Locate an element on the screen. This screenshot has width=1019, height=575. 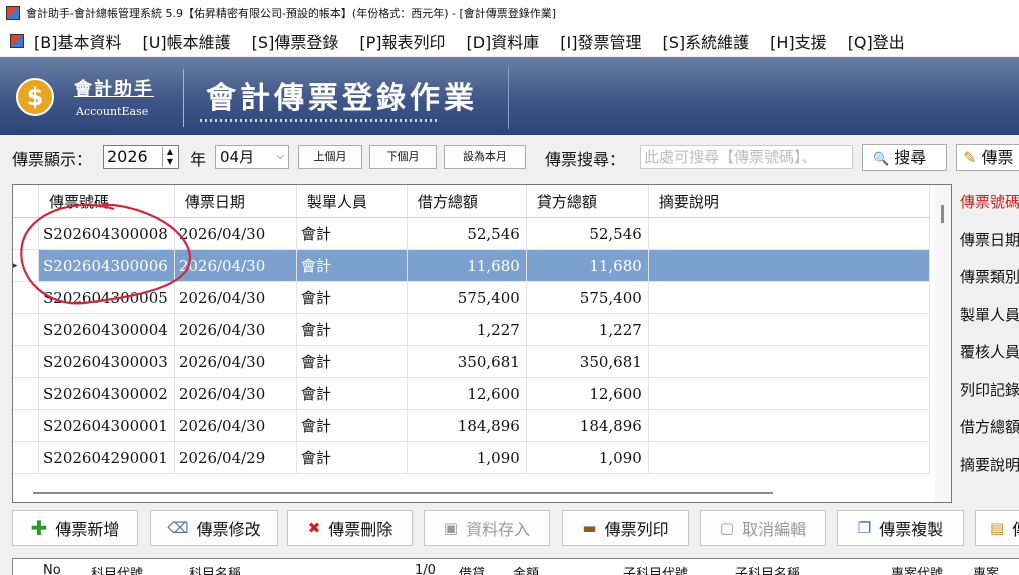
detail-col-dc: 借貸 is located at coordinates (472, 569).